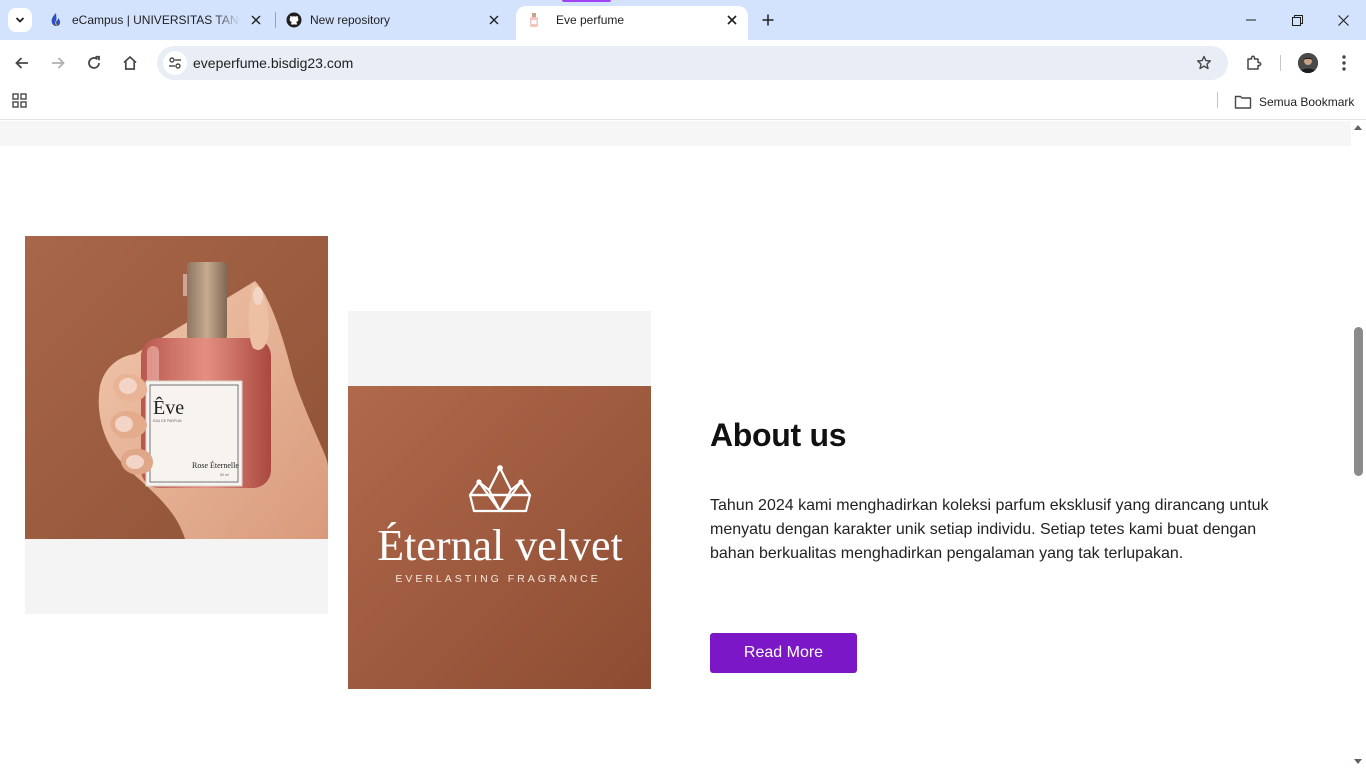 This screenshot has width=1366, height=768. What do you see at coordinates (632, 23) in the screenshot?
I see `tab-eve-perfume: Eve perfume` at bounding box center [632, 23].